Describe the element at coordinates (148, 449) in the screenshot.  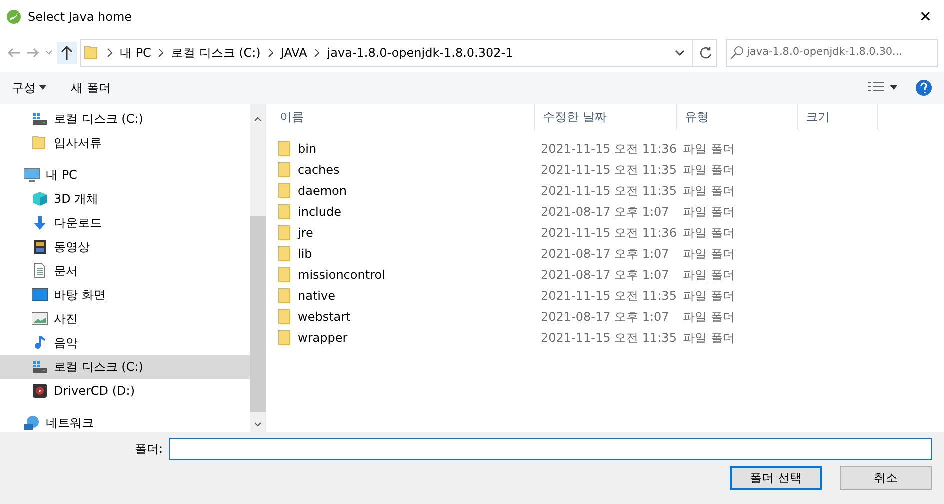
I see `folder-label: 폴더:` at that location.